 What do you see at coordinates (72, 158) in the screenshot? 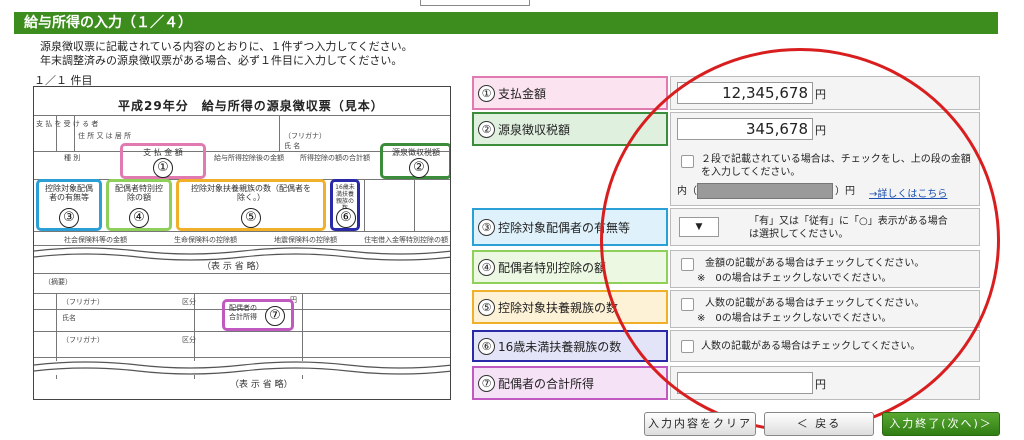
I see `slip-kind-label: 種 別` at bounding box center [72, 158].